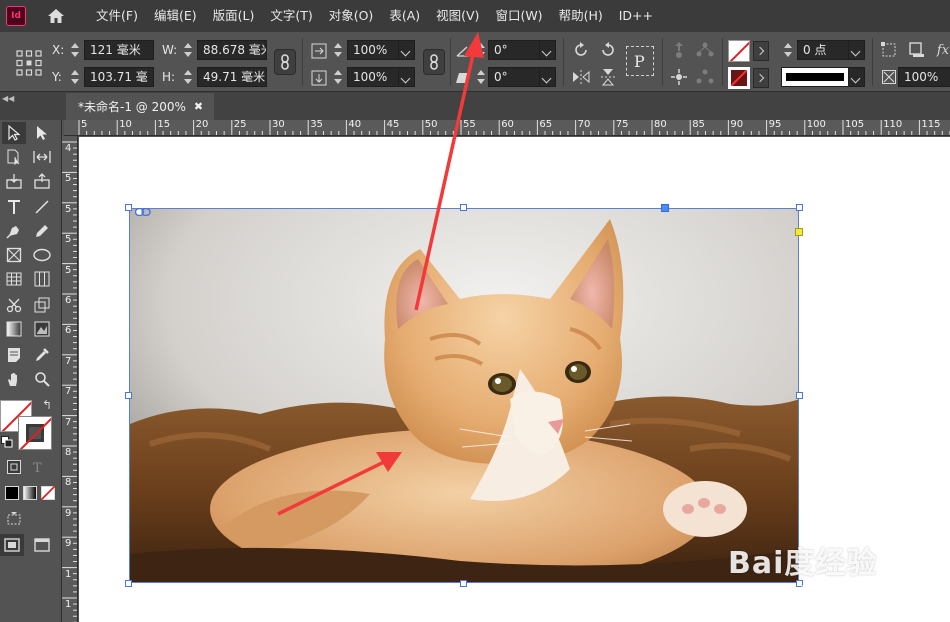 Image resolution: width=950 pixels, height=622 pixels. I want to click on selection-handle-bottom-center, so click(463, 583).